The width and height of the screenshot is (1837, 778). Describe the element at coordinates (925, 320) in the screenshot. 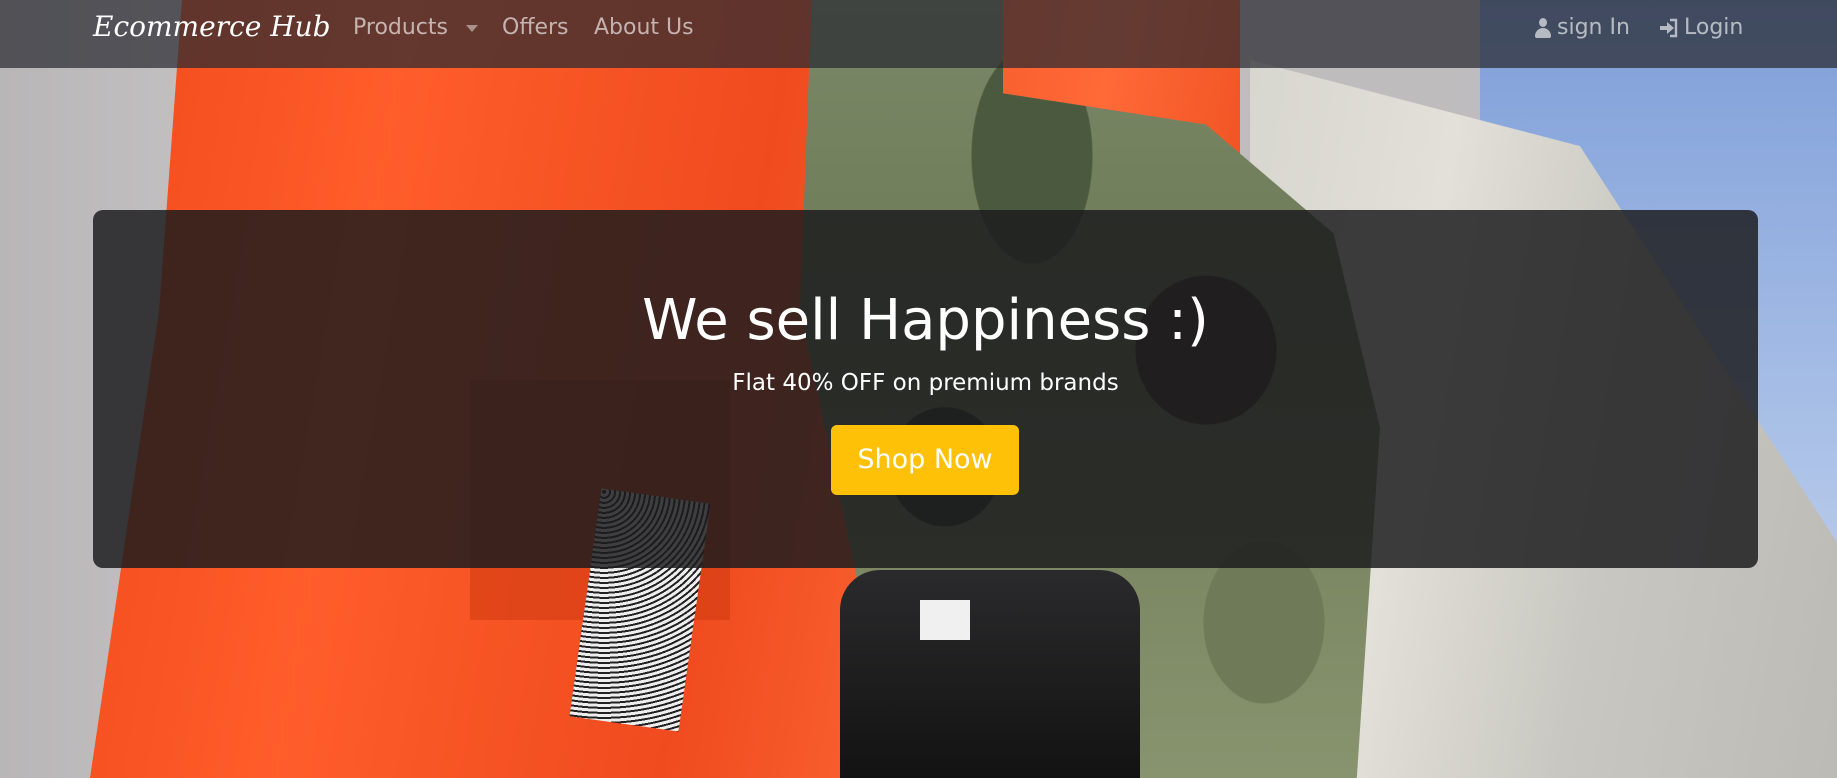

I see `hero-title: We sell Happiness :)` at that location.